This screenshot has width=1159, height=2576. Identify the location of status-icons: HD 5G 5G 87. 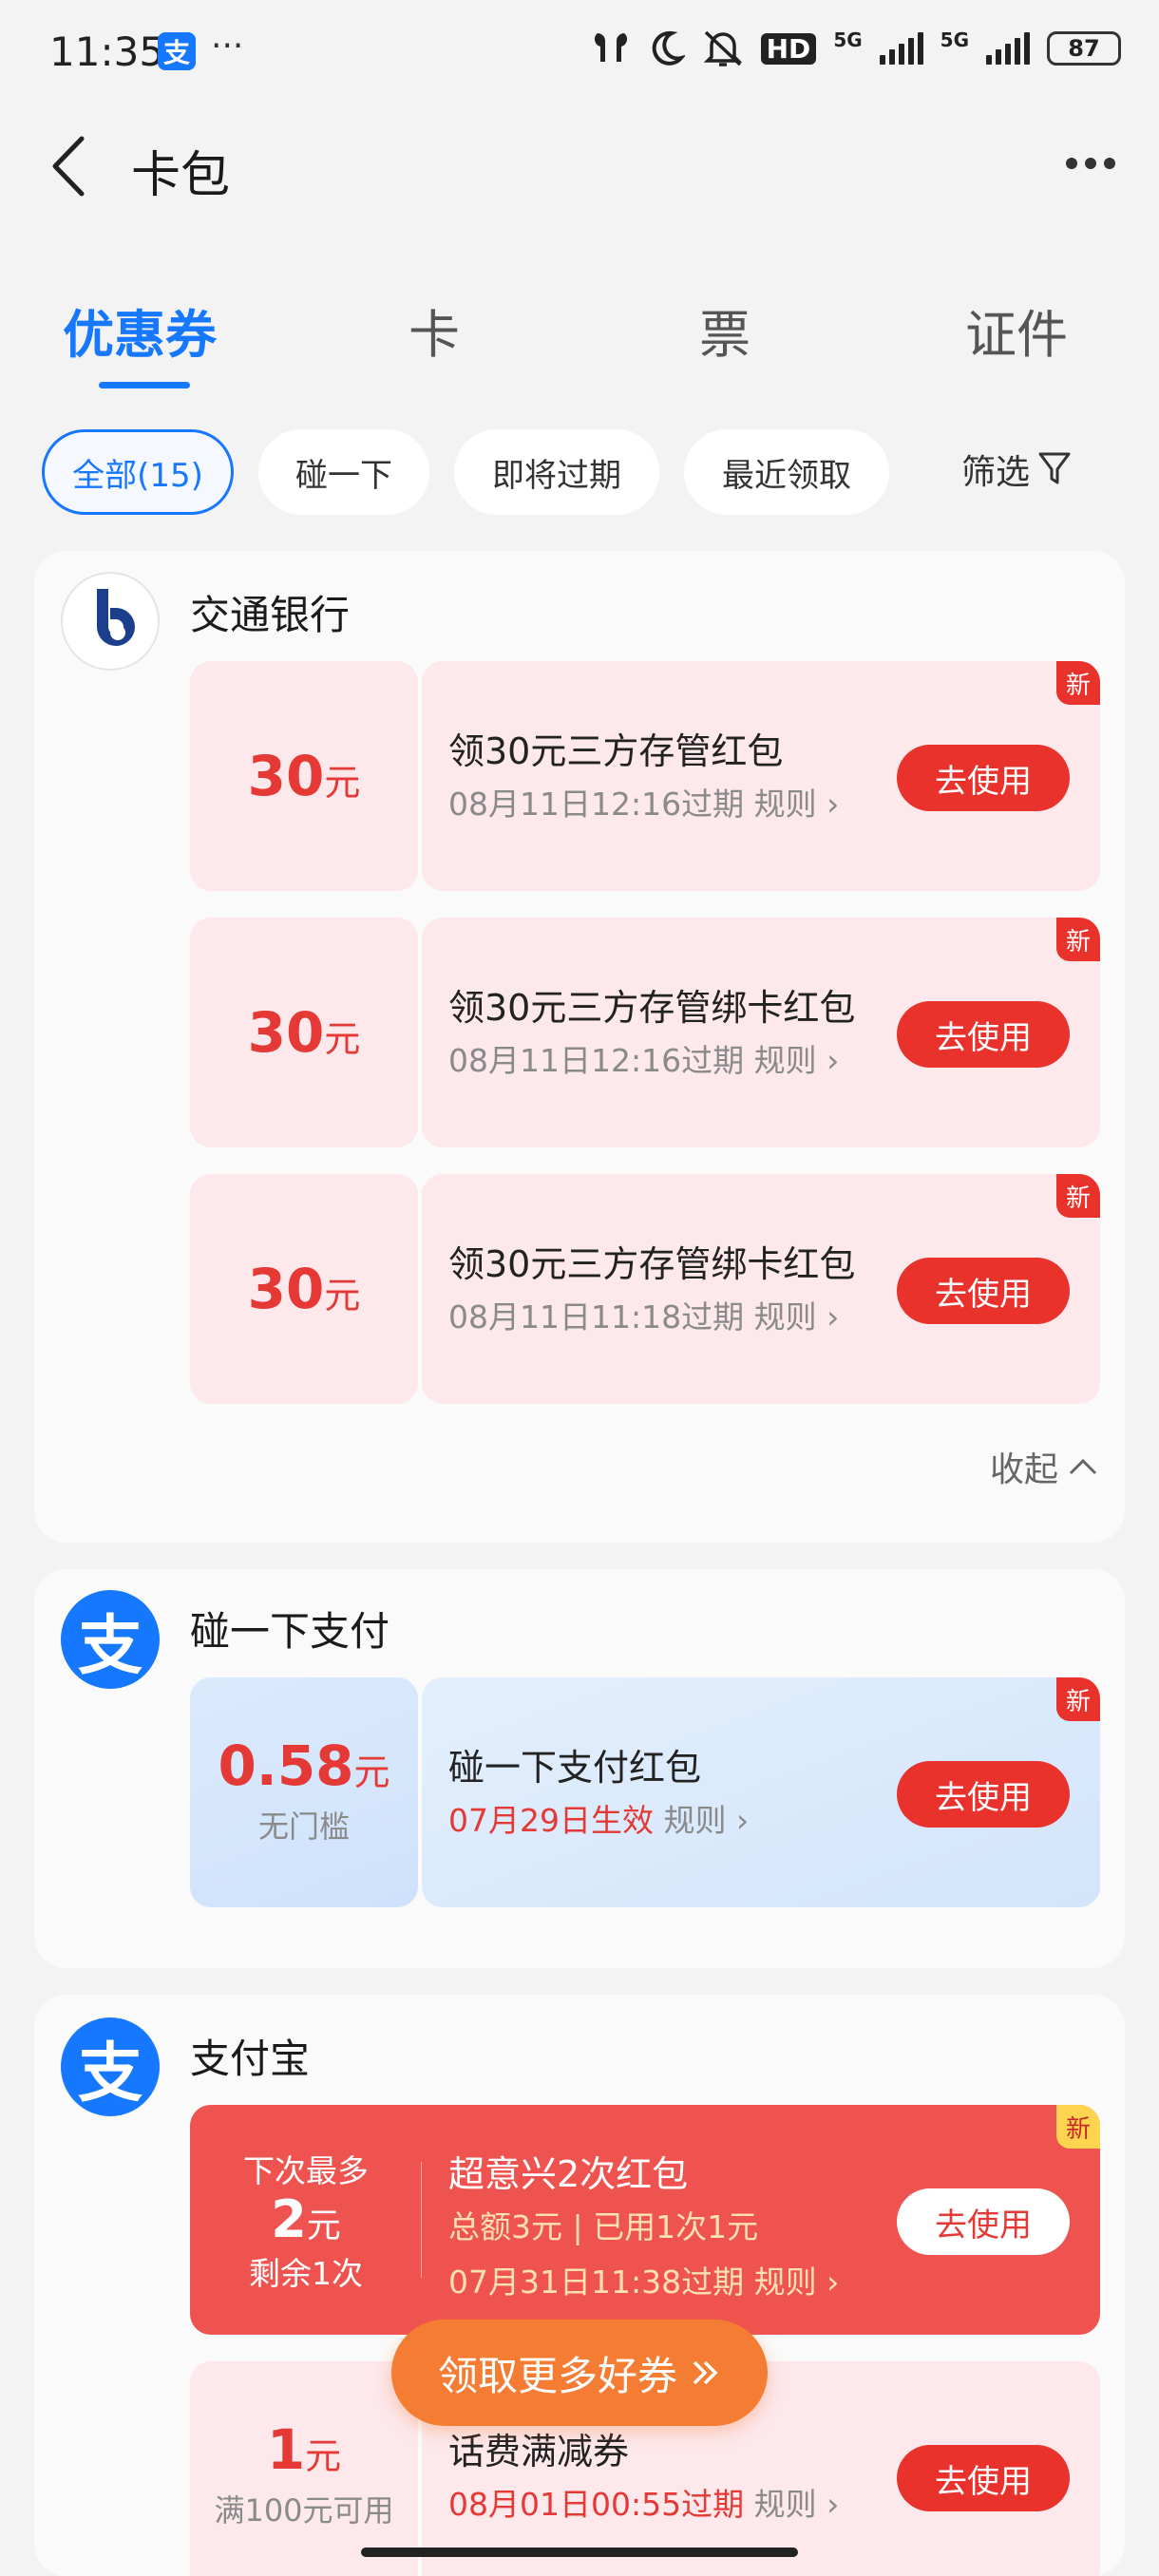
(855, 48).